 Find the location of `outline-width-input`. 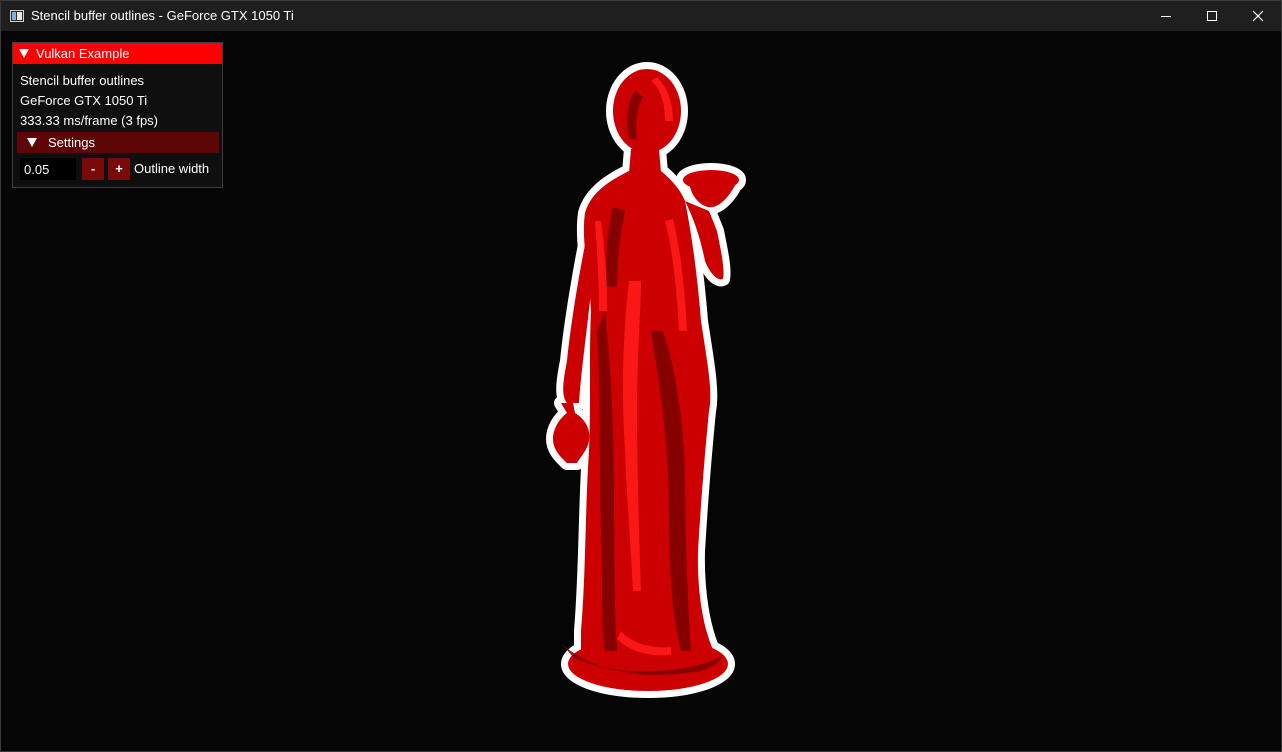

outline-width-input is located at coordinates (48, 169).